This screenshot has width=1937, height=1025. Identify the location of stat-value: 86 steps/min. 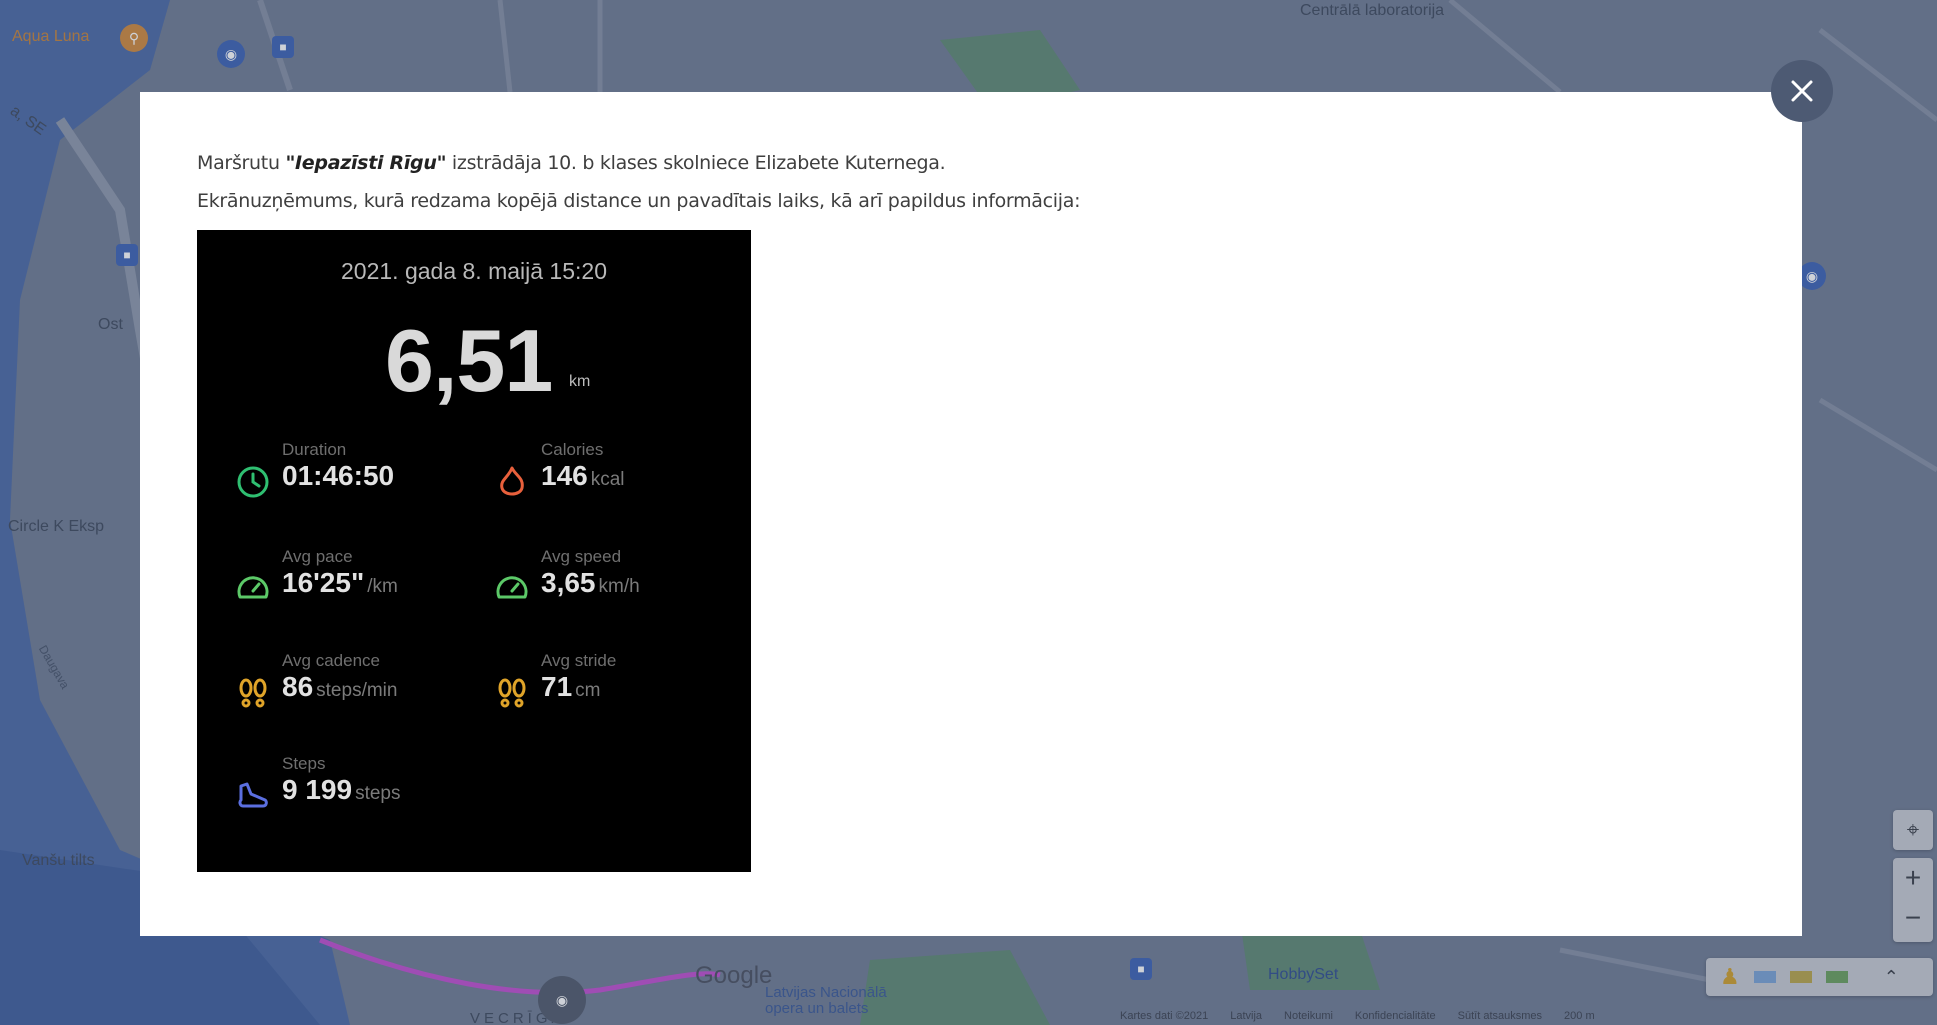
(340, 686).